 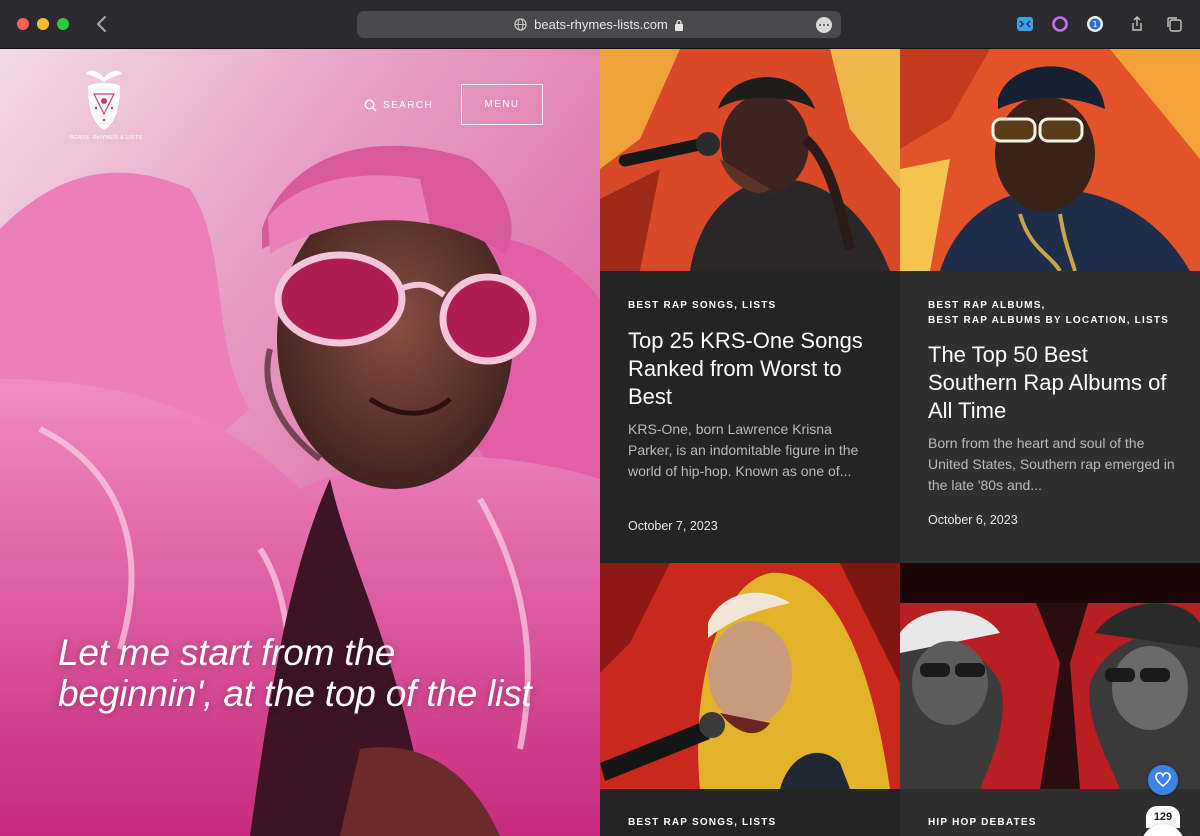 I want to click on svg-text: 1, so click(x=1094, y=24).